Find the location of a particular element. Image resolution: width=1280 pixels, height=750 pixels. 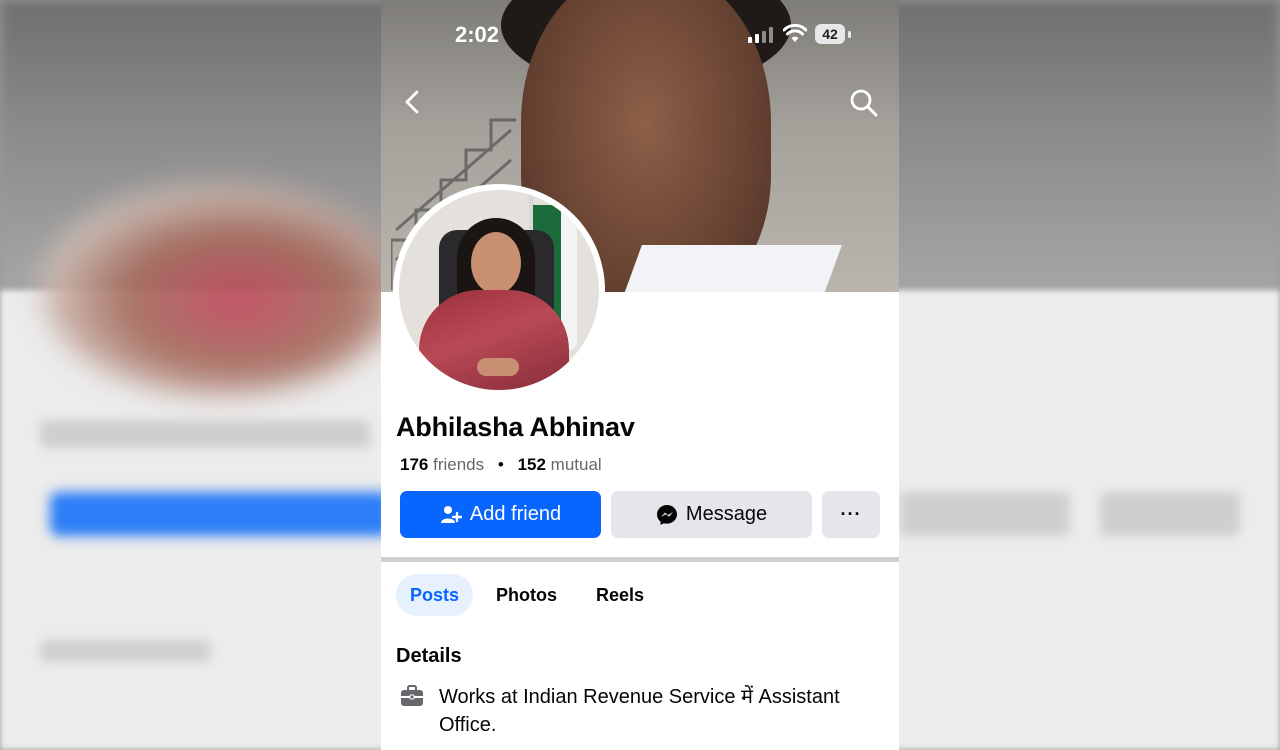

friend-stats: 176 friends • 152 mutual is located at coordinates (501, 465).